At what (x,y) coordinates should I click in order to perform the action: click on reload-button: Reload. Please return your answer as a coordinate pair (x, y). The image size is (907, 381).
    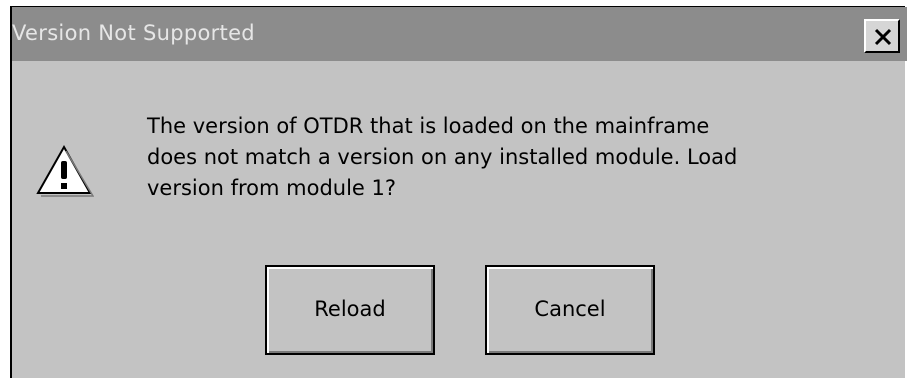
    Looking at the image, I should click on (350, 310).